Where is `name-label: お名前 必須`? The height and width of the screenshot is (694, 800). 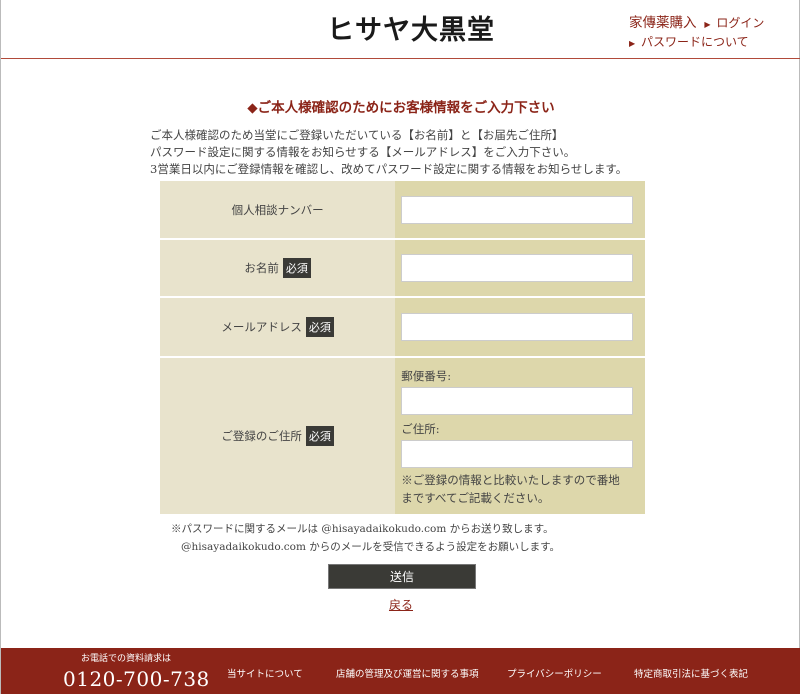
name-label: お名前 必須 is located at coordinates (278, 268).